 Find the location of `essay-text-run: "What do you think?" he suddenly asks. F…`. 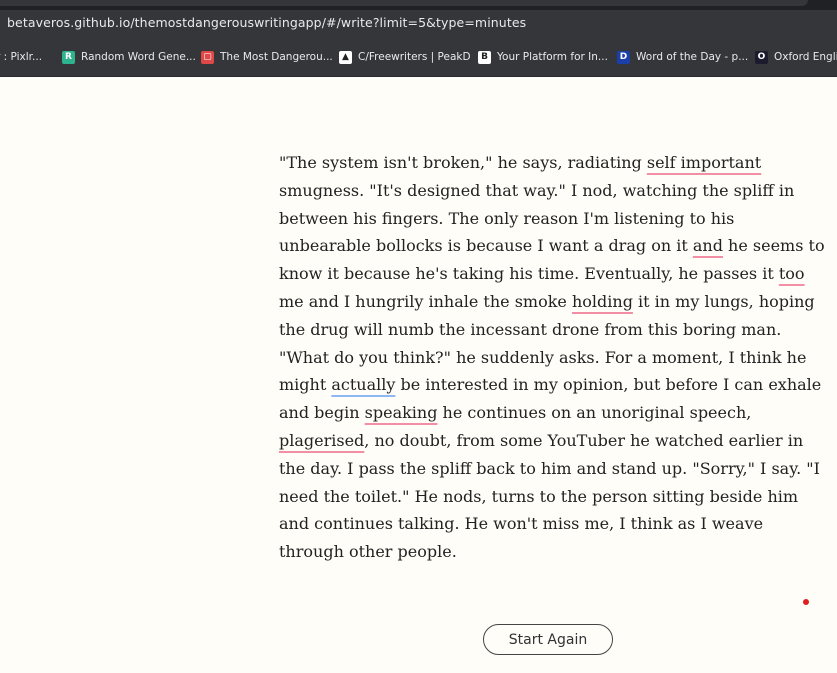

essay-text-run: "What do you think?" he suddenly asks. F… is located at coordinates (543, 357).